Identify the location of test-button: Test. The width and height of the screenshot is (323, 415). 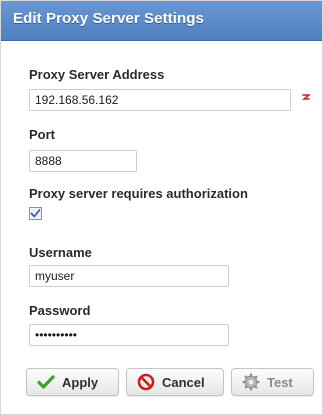
(272, 382).